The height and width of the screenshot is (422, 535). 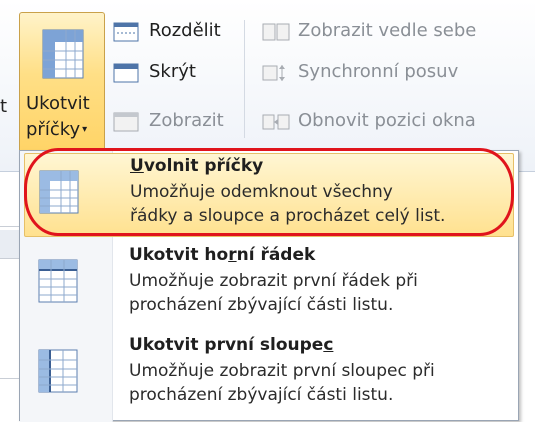 What do you see at coordinates (244, 79) in the screenshot?
I see `ribbon-separator` at bounding box center [244, 79].